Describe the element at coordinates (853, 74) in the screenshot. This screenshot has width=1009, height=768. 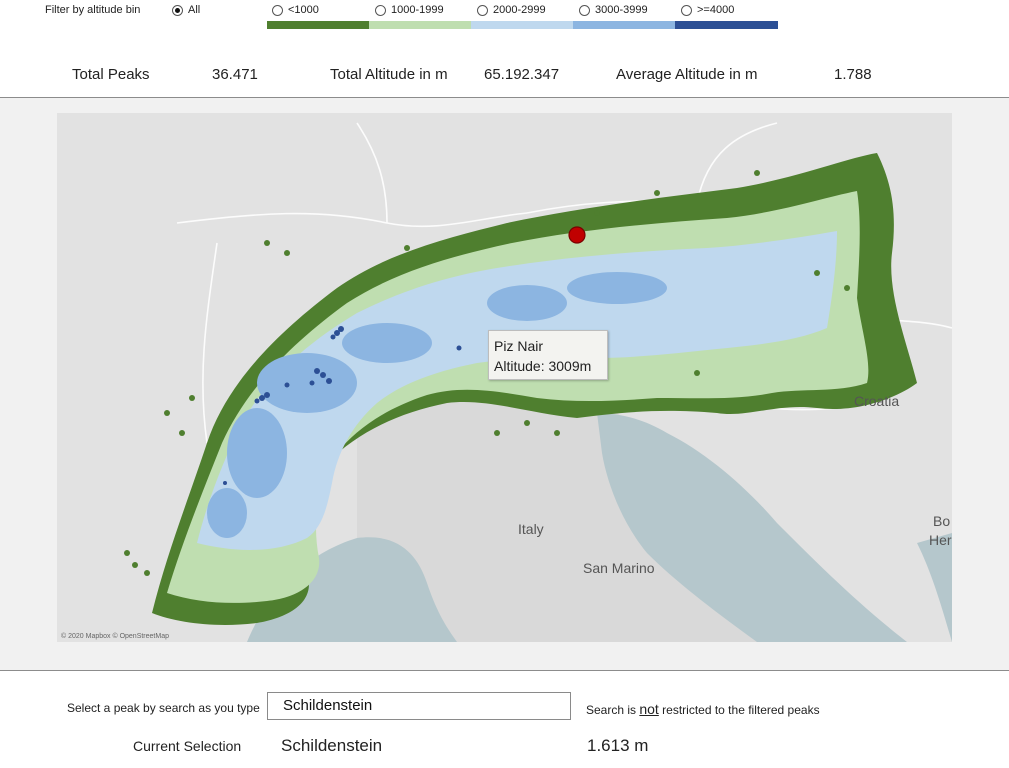
I see `kpi-average-altitude-value: 1.788` at that location.